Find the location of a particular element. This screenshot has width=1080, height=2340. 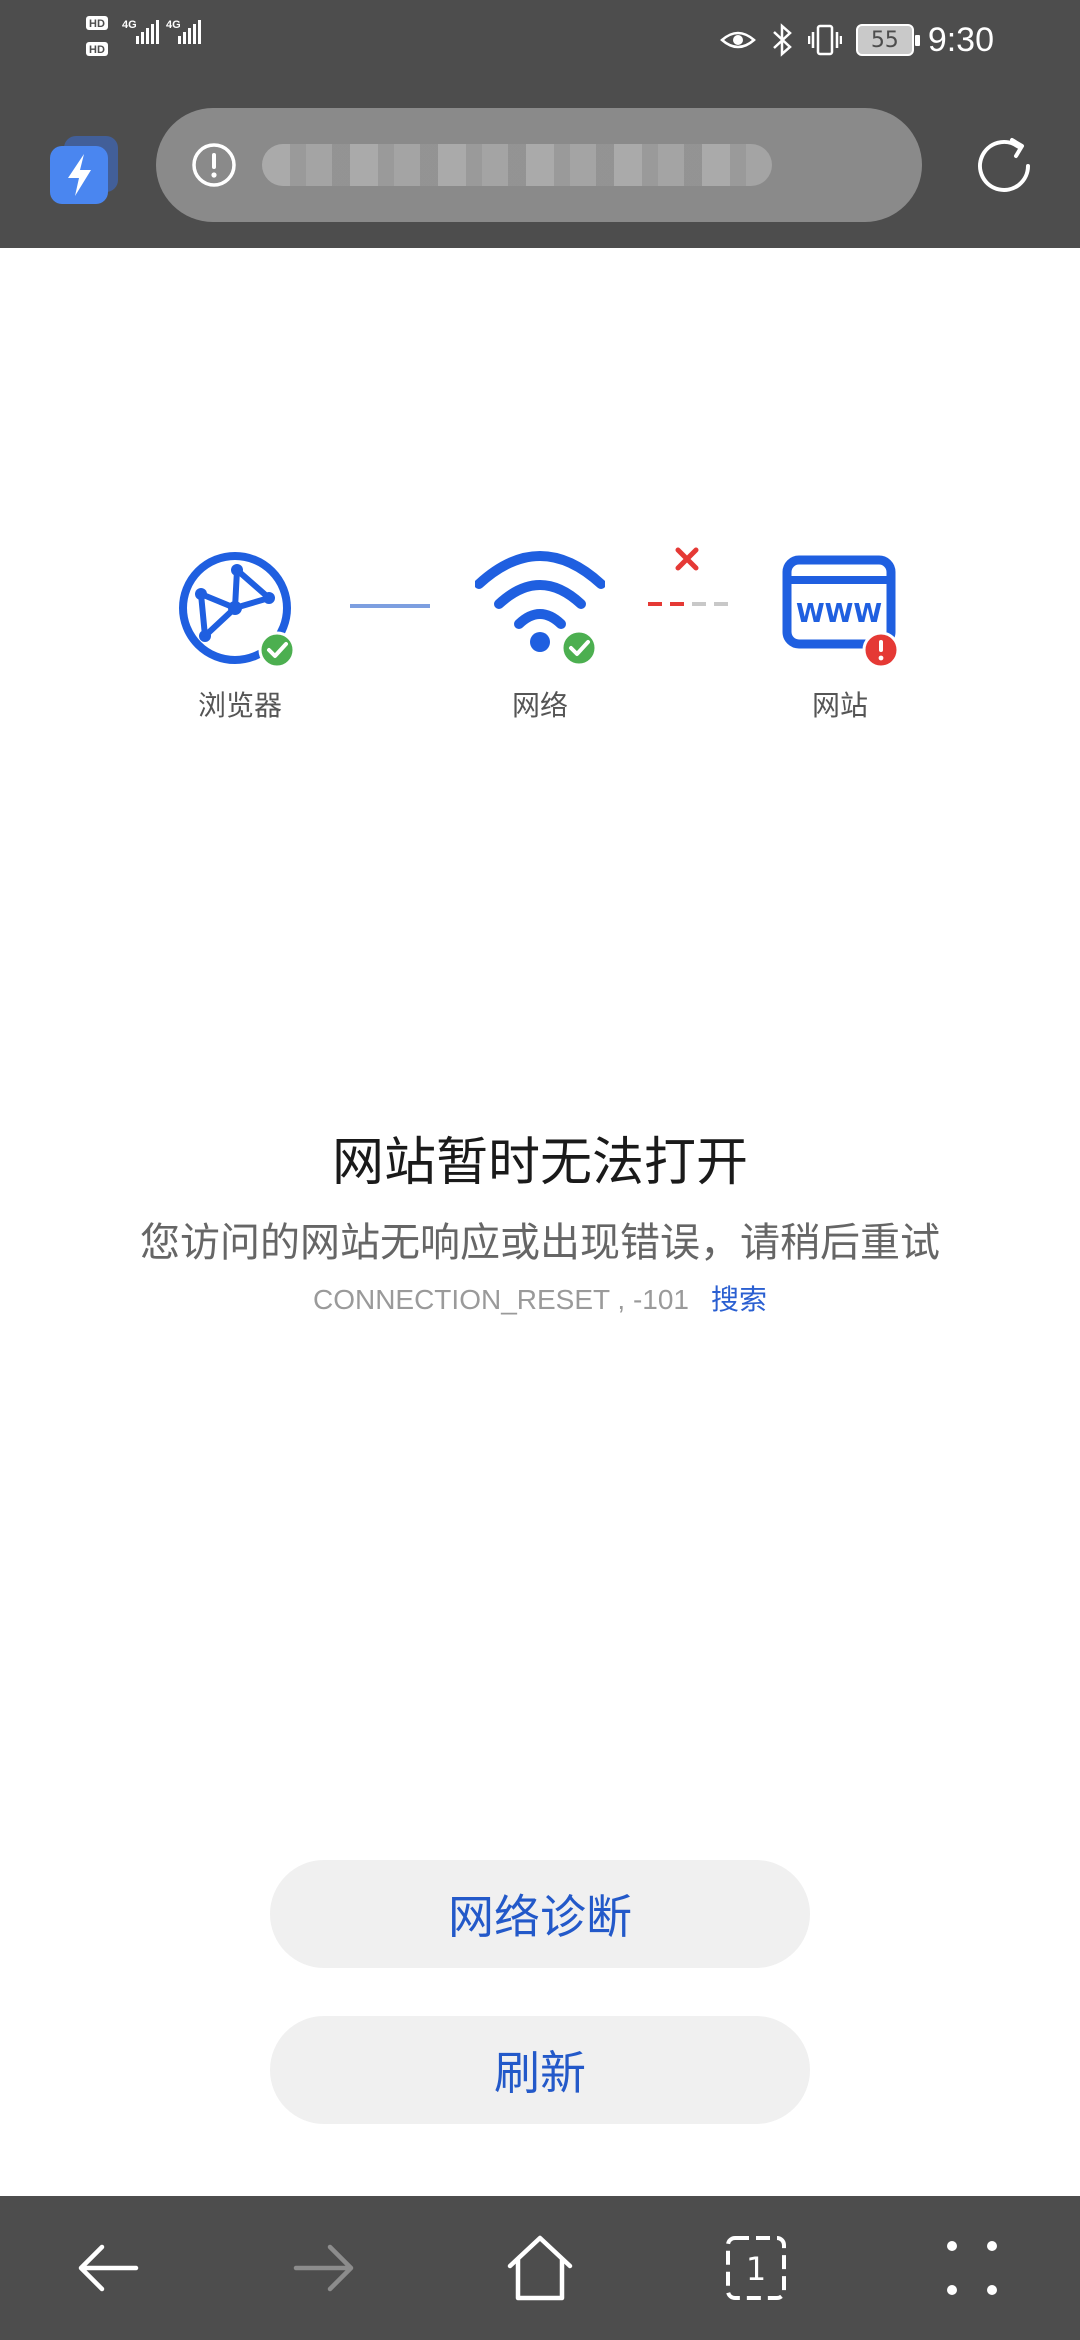

wifi-icon is located at coordinates (540, 609).